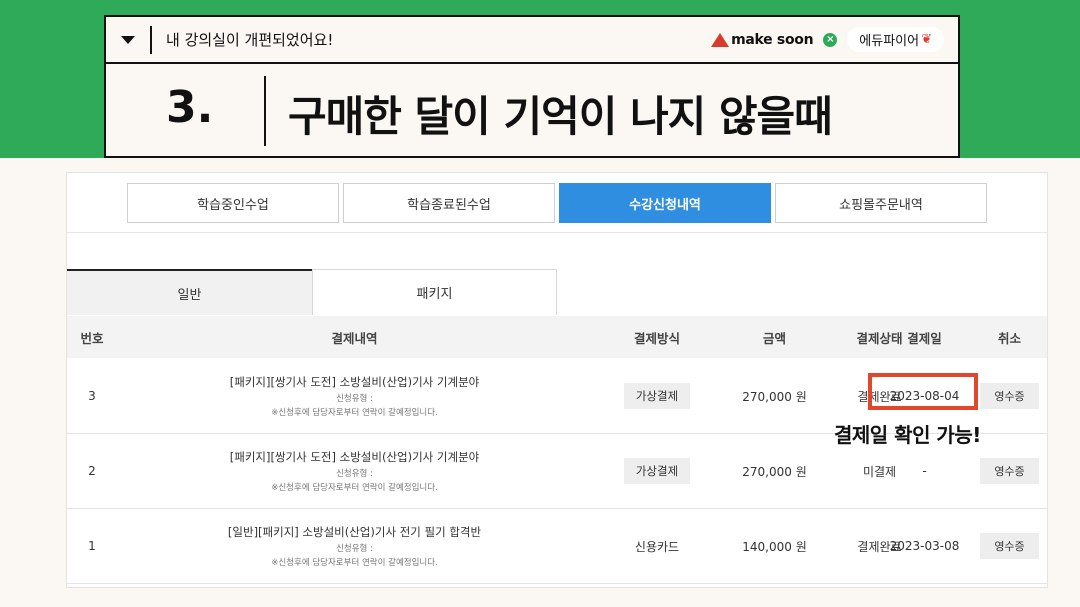 This screenshot has height=607, width=1080. What do you see at coordinates (189, 292) in the screenshot?
I see `subtab-general: 일반` at bounding box center [189, 292].